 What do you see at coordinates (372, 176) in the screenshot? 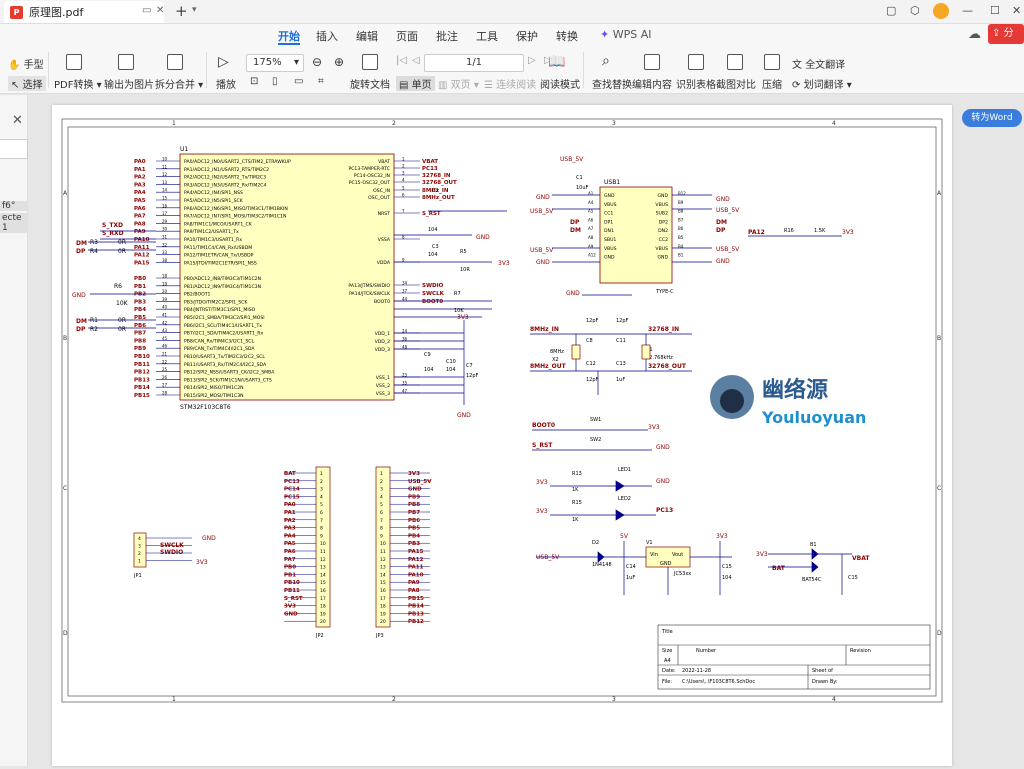
I see `mcu-pin-function: PC14-OSC32_IN` at bounding box center [372, 176].